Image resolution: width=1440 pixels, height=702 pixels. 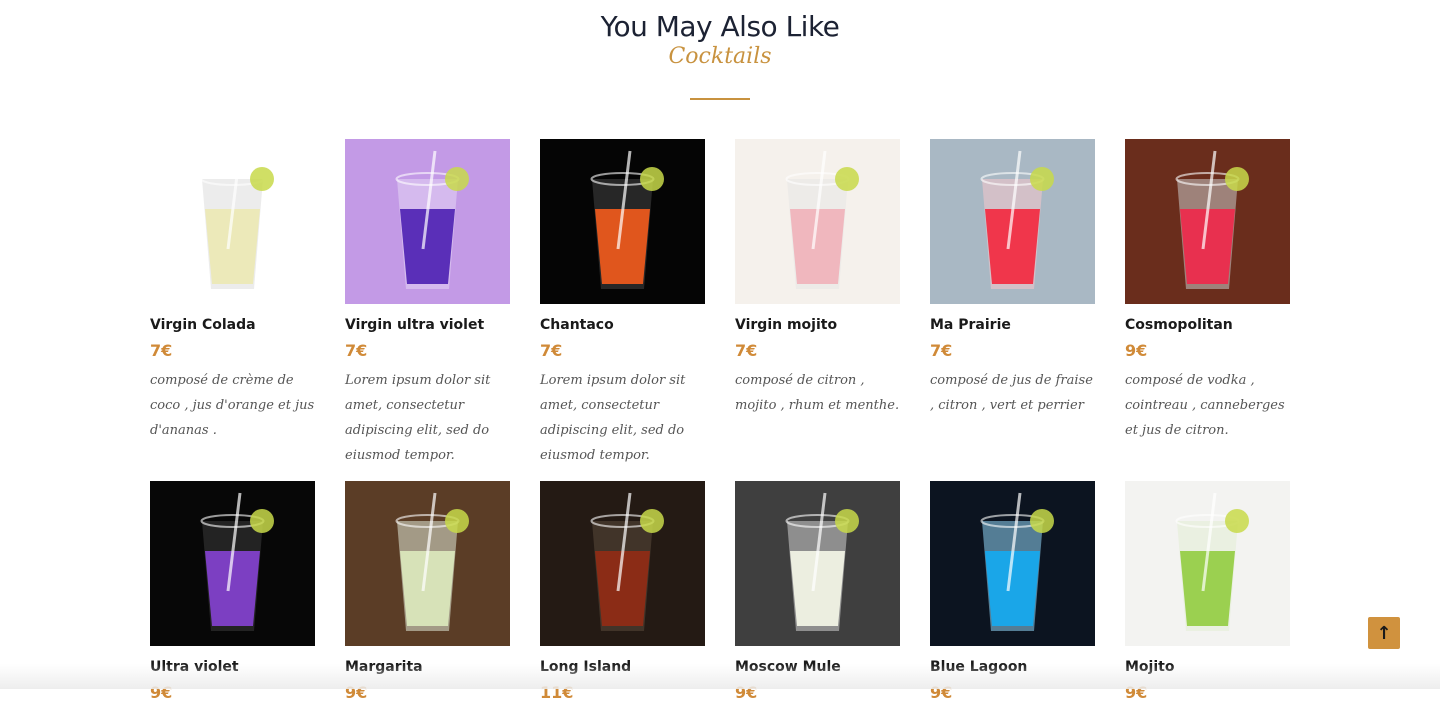 I want to click on arrow-up-icon: ↑, so click(x=1384, y=633).